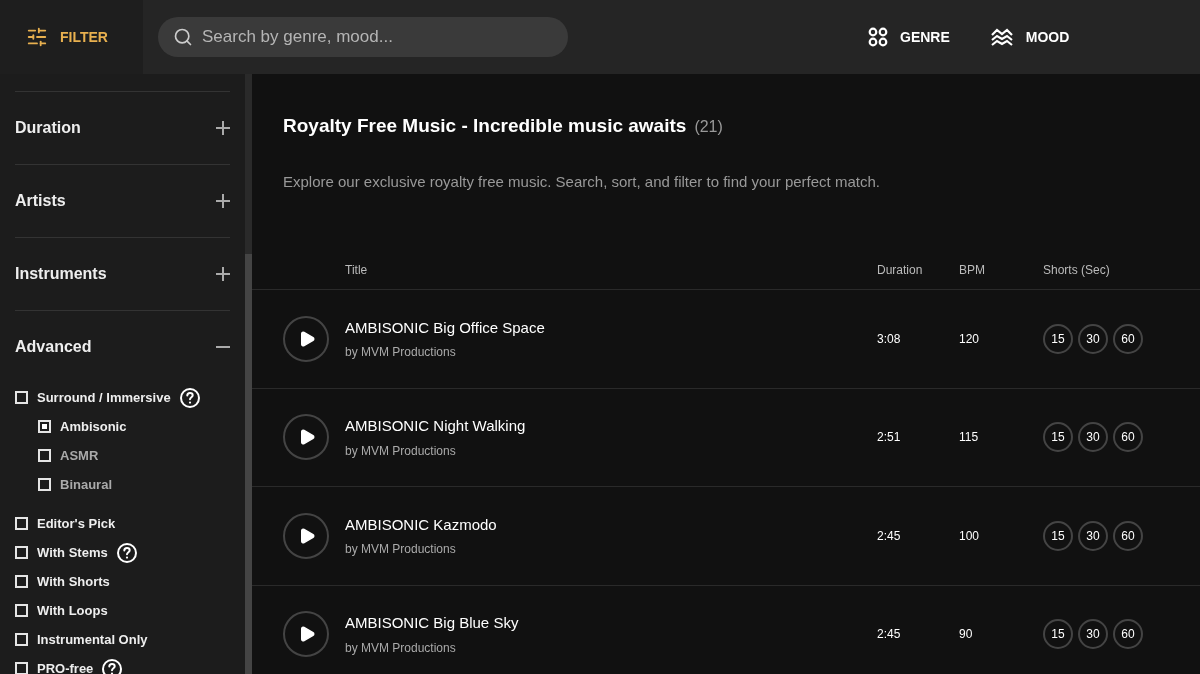 The image size is (1200, 674). I want to click on bpm: 90, so click(966, 635).